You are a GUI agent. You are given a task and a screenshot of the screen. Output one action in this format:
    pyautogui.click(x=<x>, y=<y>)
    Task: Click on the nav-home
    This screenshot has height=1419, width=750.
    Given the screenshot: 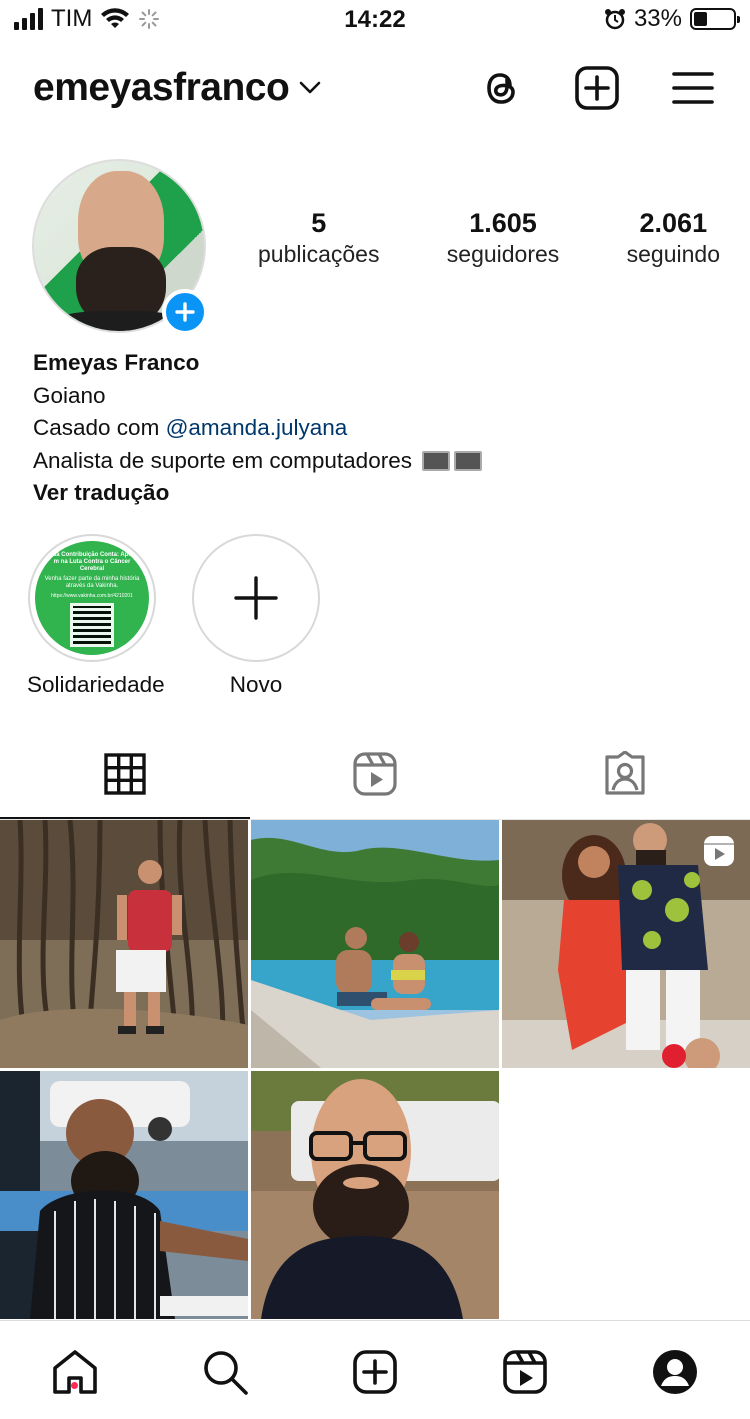 What is the action you would take?
    pyautogui.click(x=75, y=1372)
    